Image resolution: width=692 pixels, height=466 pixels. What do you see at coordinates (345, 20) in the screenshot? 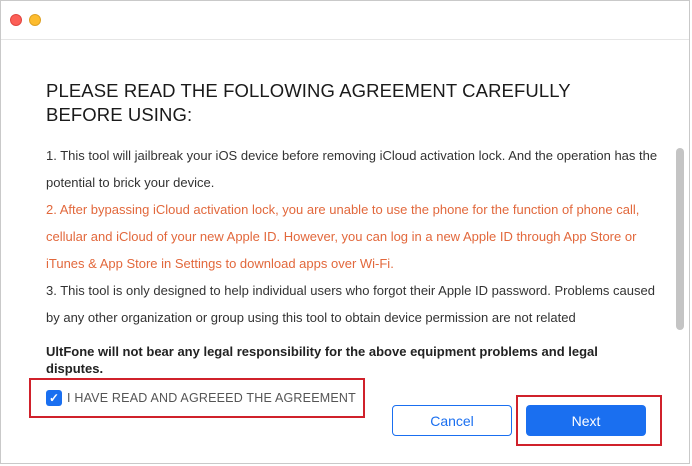
I see `title-bar` at bounding box center [345, 20].